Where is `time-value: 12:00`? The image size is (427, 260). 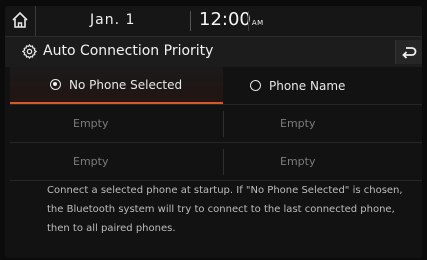
time-value: 12:00 is located at coordinates (225, 19).